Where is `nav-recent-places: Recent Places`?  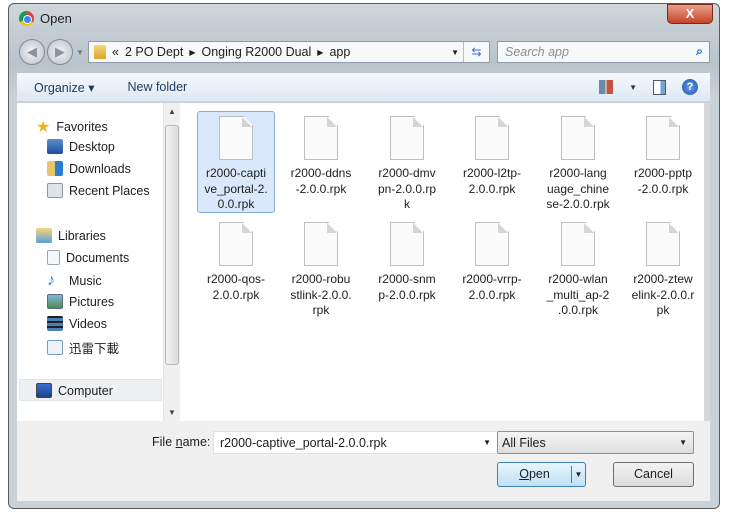
nav-recent-places: Recent Places is located at coordinates (98, 190).